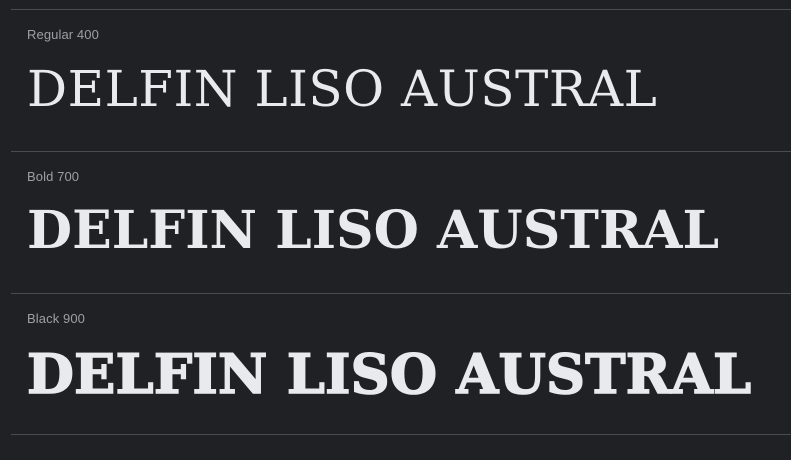 The width and height of the screenshot is (791, 460). What do you see at coordinates (389, 374) in the screenshot?
I see `sample-text-black: DELFIN LISO AUSTRAL` at bounding box center [389, 374].